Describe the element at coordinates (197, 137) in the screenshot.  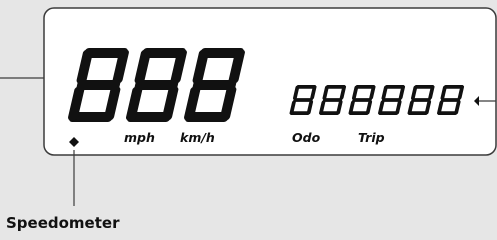
I see `unit-kmh: km/h` at that location.